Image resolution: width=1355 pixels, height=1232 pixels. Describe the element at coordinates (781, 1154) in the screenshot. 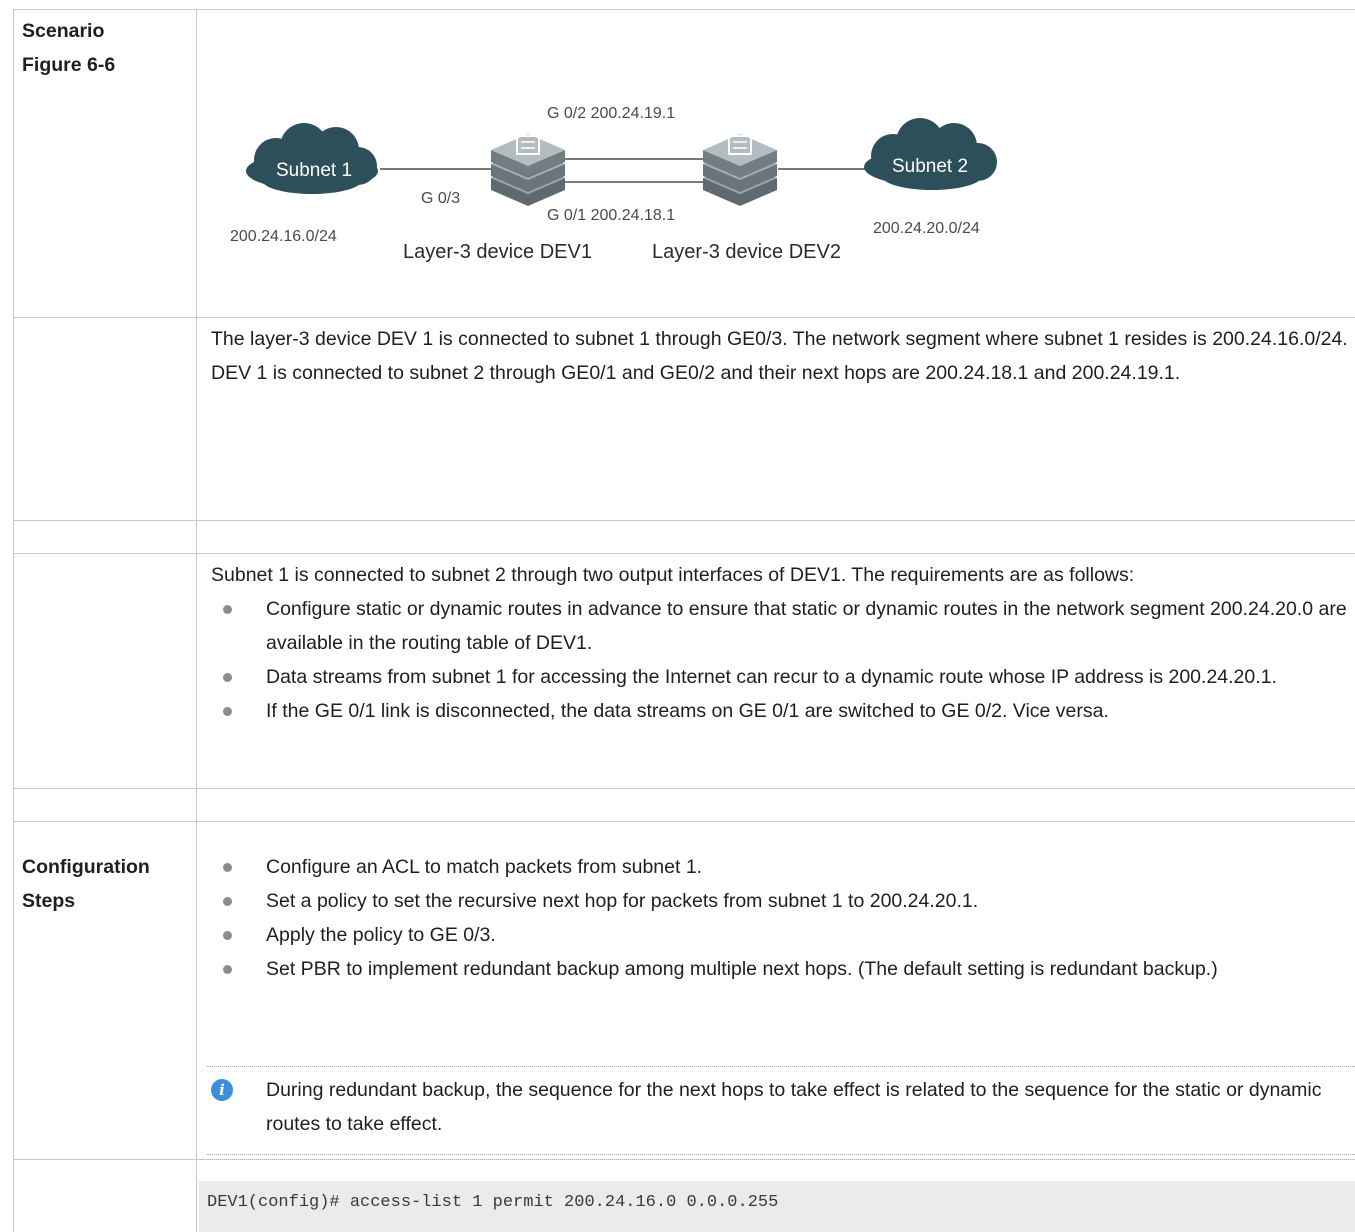

I see `note-bottom-separator` at that location.